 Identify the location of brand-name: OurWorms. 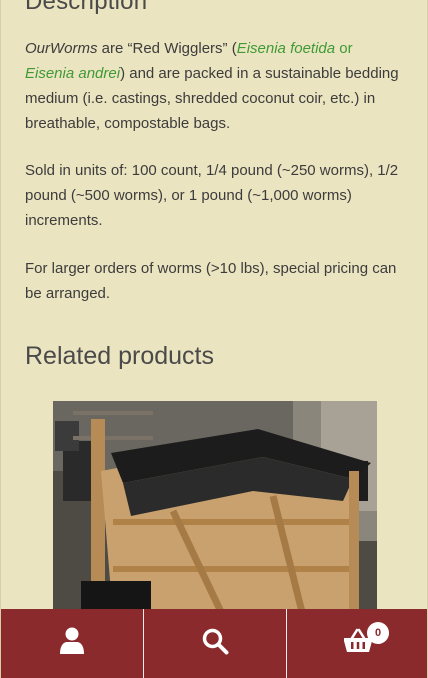
(61, 48).